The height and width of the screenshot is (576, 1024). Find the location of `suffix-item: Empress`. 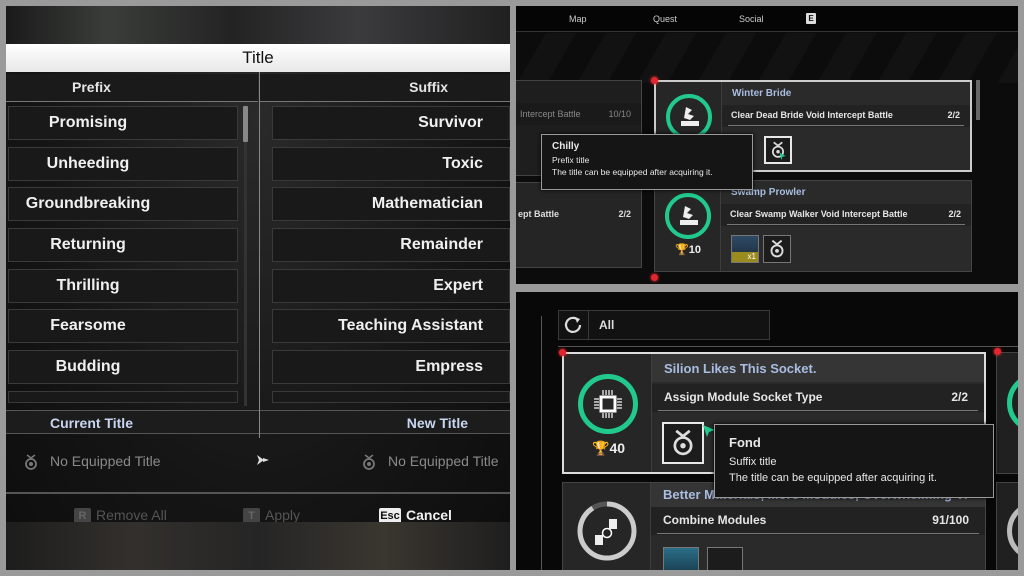

suffix-item: Empress is located at coordinates (391, 367).